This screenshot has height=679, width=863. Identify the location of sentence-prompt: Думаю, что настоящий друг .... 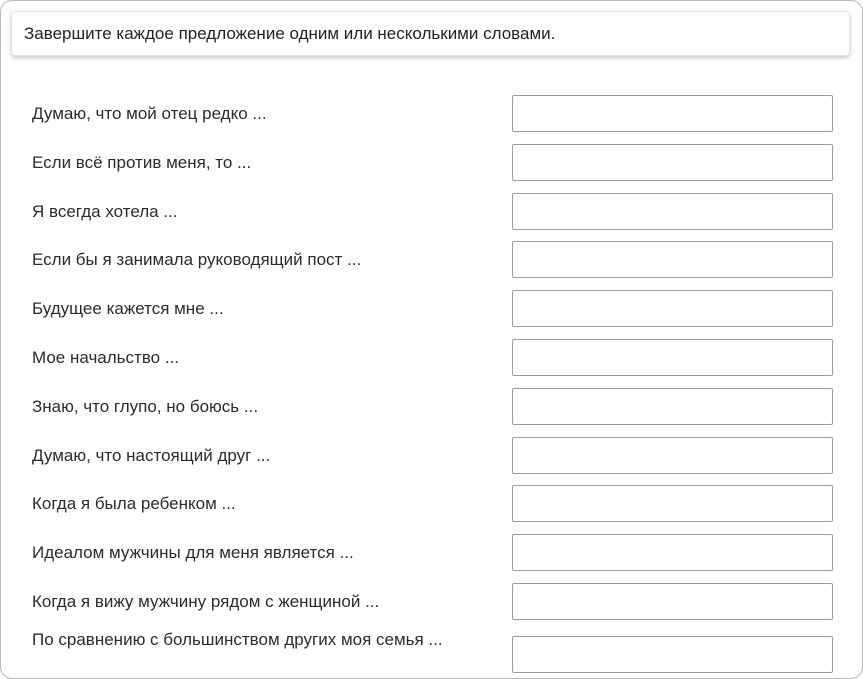
(151, 455).